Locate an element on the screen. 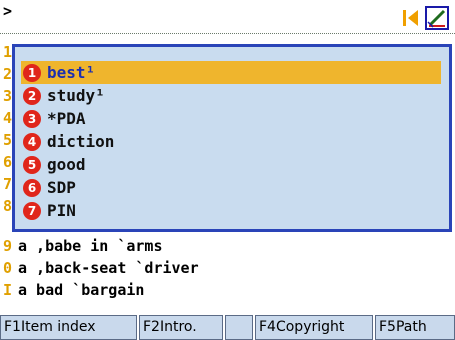  popup-item: 7 PIN is located at coordinates (231, 210).